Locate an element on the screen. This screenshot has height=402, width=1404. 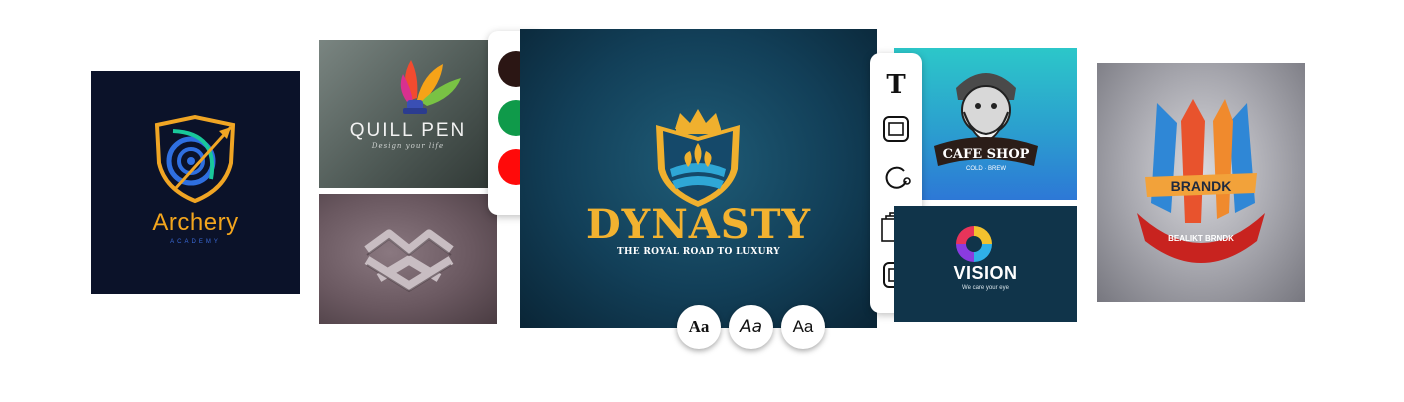
svg-text: T is located at coordinates (896, 85).